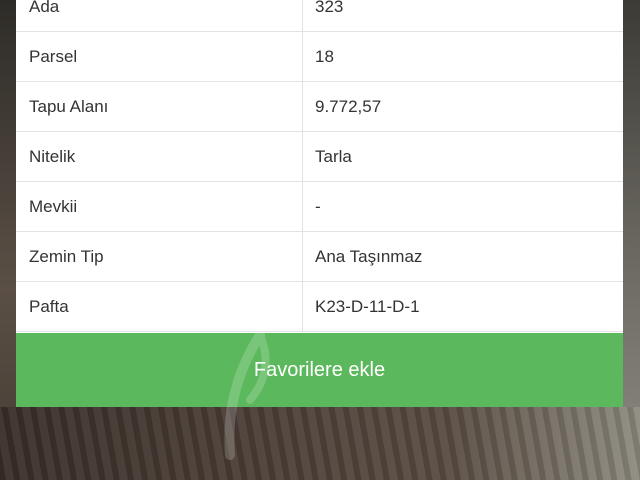 Image resolution: width=640 pixels, height=480 pixels. I want to click on detail-label: Tapu Alanı, so click(159, 106).